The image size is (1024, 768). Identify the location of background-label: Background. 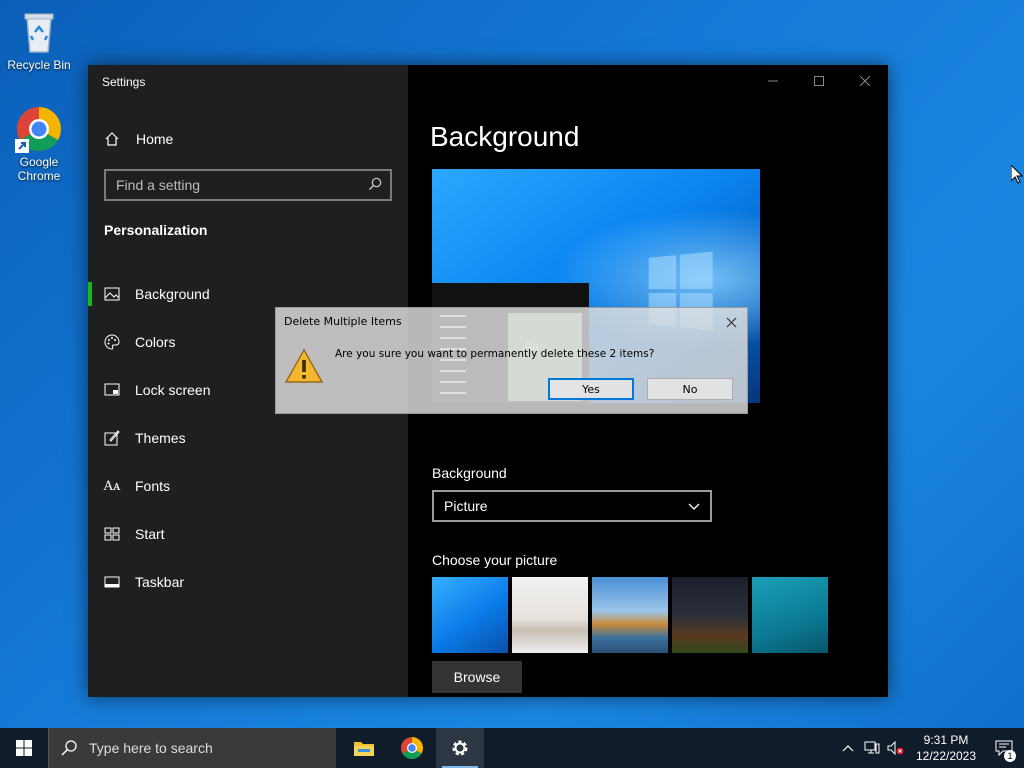
(469, 473).